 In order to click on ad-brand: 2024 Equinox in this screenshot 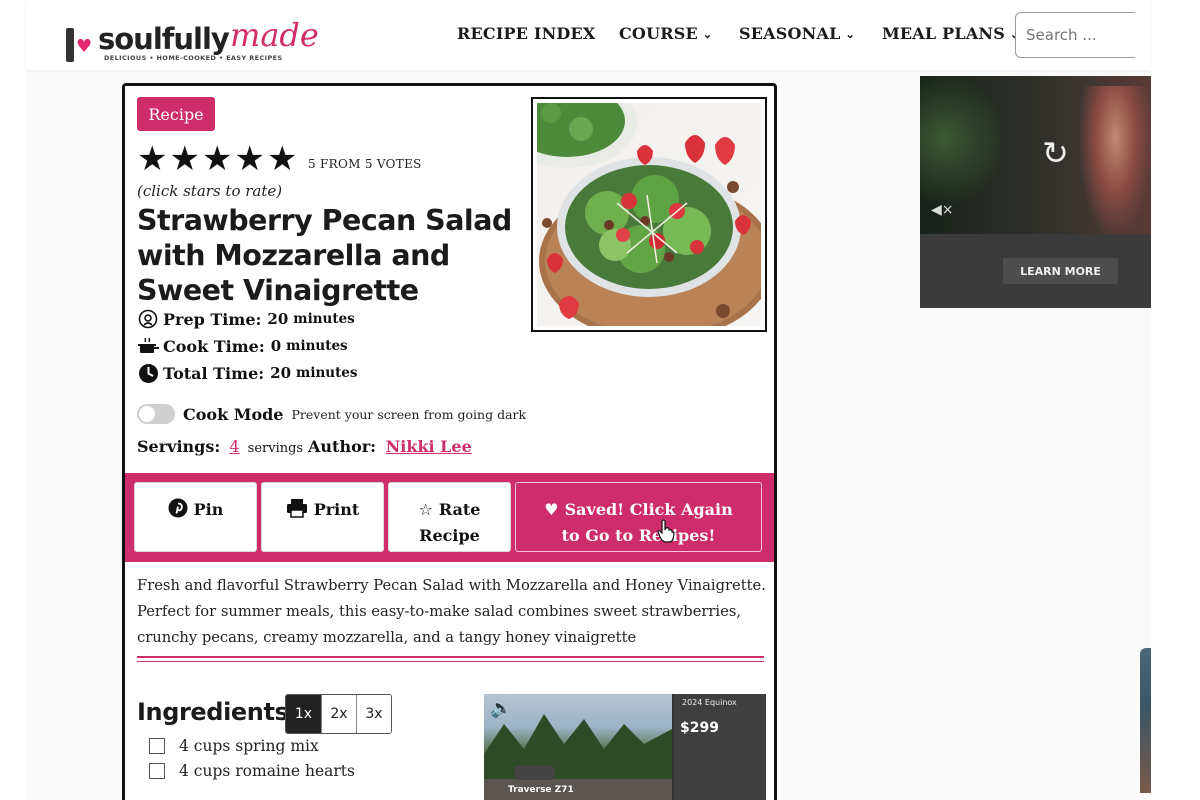, I will do `click(709, 702)`.